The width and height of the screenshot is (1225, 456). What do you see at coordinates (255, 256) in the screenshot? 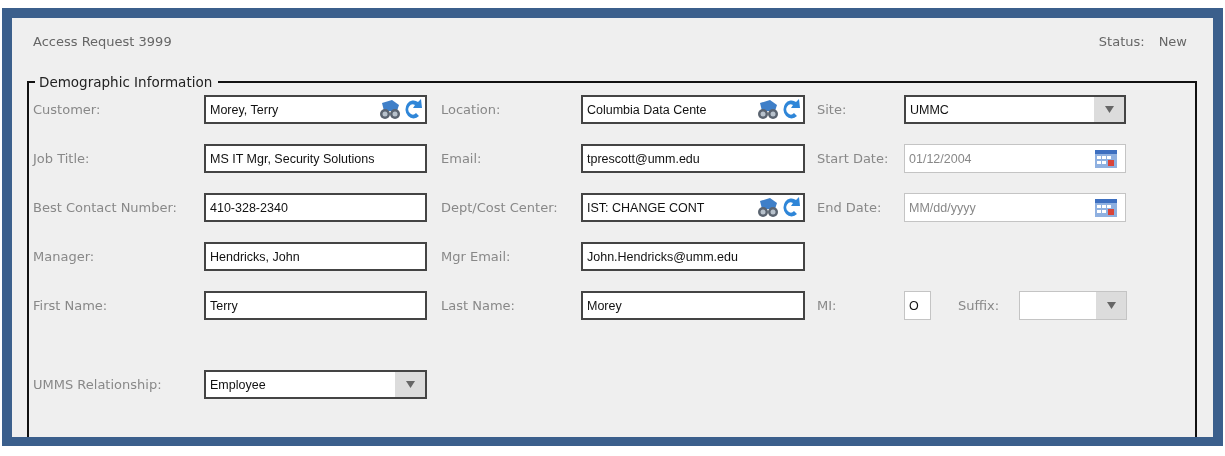
I see `field-value: Hendricks, John` at bounding box center [255, 256].